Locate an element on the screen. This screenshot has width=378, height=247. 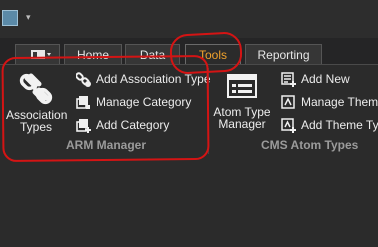
add-new-icon is located at coordinates (288, 79).